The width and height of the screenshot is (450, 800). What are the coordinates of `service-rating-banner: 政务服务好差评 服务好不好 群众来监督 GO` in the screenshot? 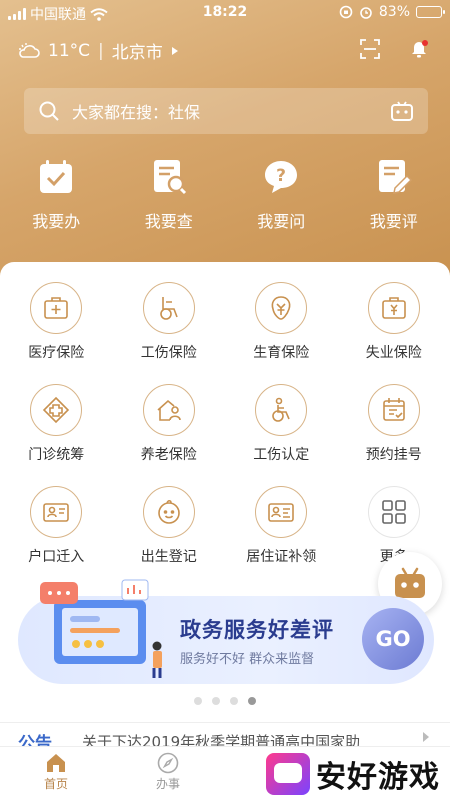 It's located at (226, 631).